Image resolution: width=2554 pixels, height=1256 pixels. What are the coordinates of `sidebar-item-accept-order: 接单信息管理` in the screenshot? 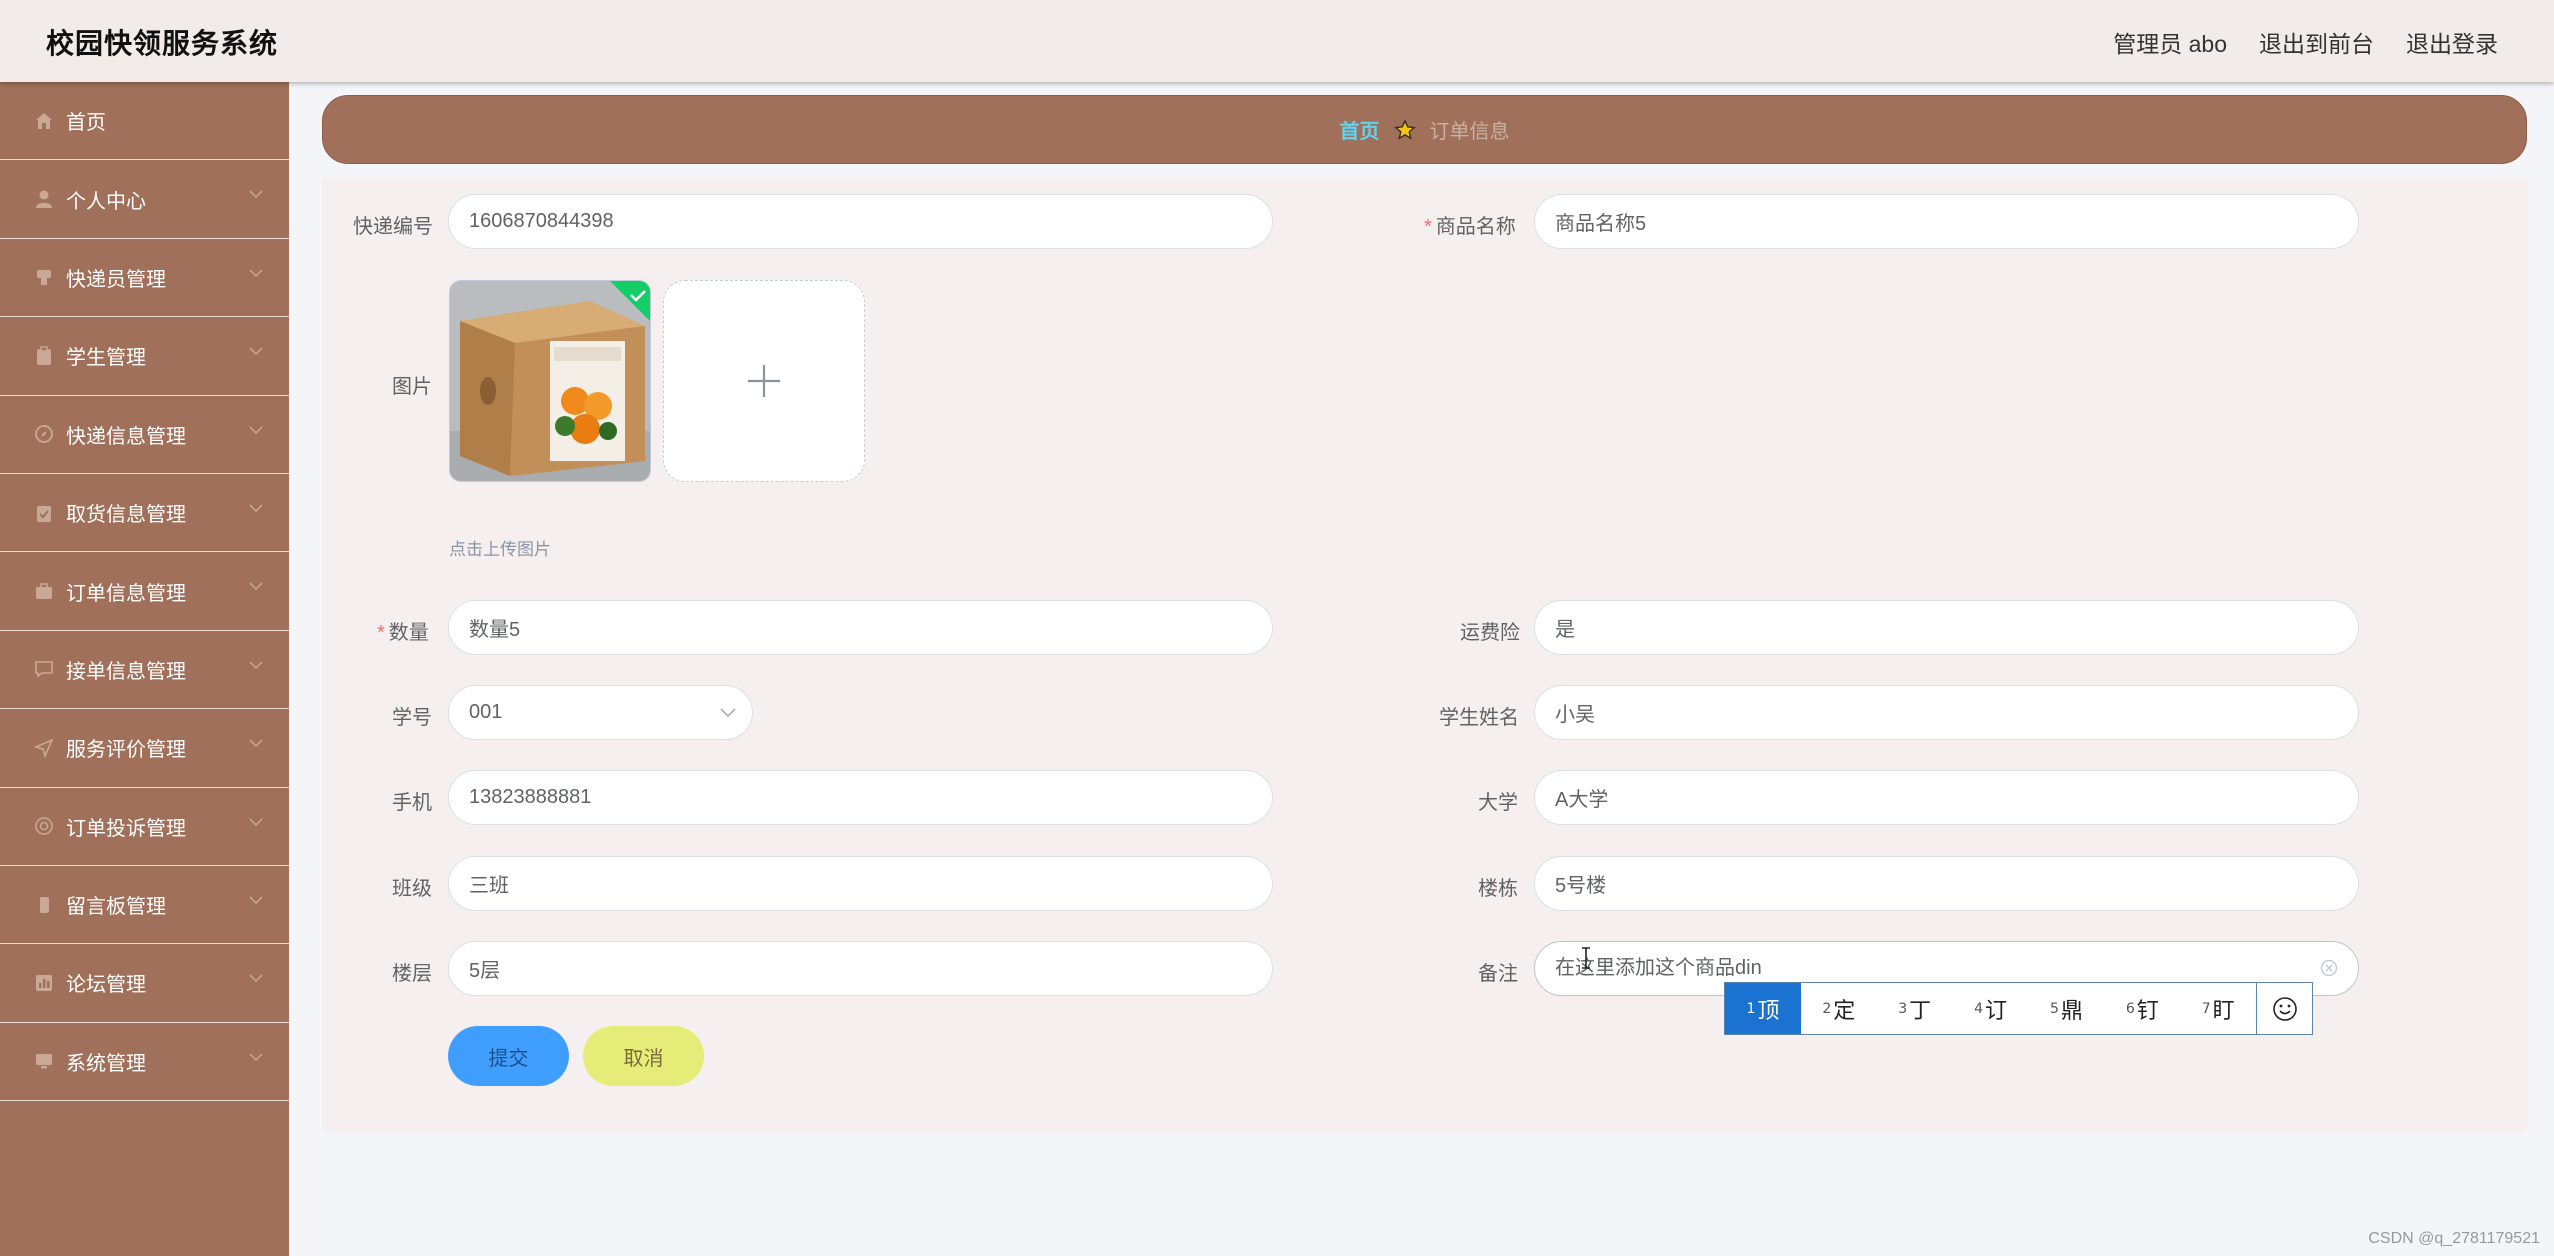 It's located at (144, 670).